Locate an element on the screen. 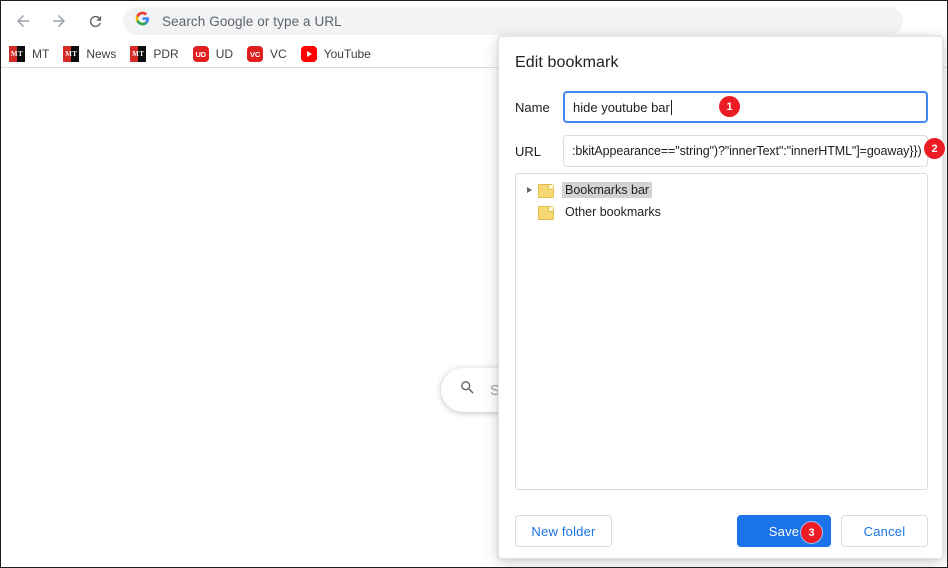 The width and height of the screenshot is (948, 568). tree-item-bookmarks-bar: Bookmarks bar is located at coordinates (721, 190).